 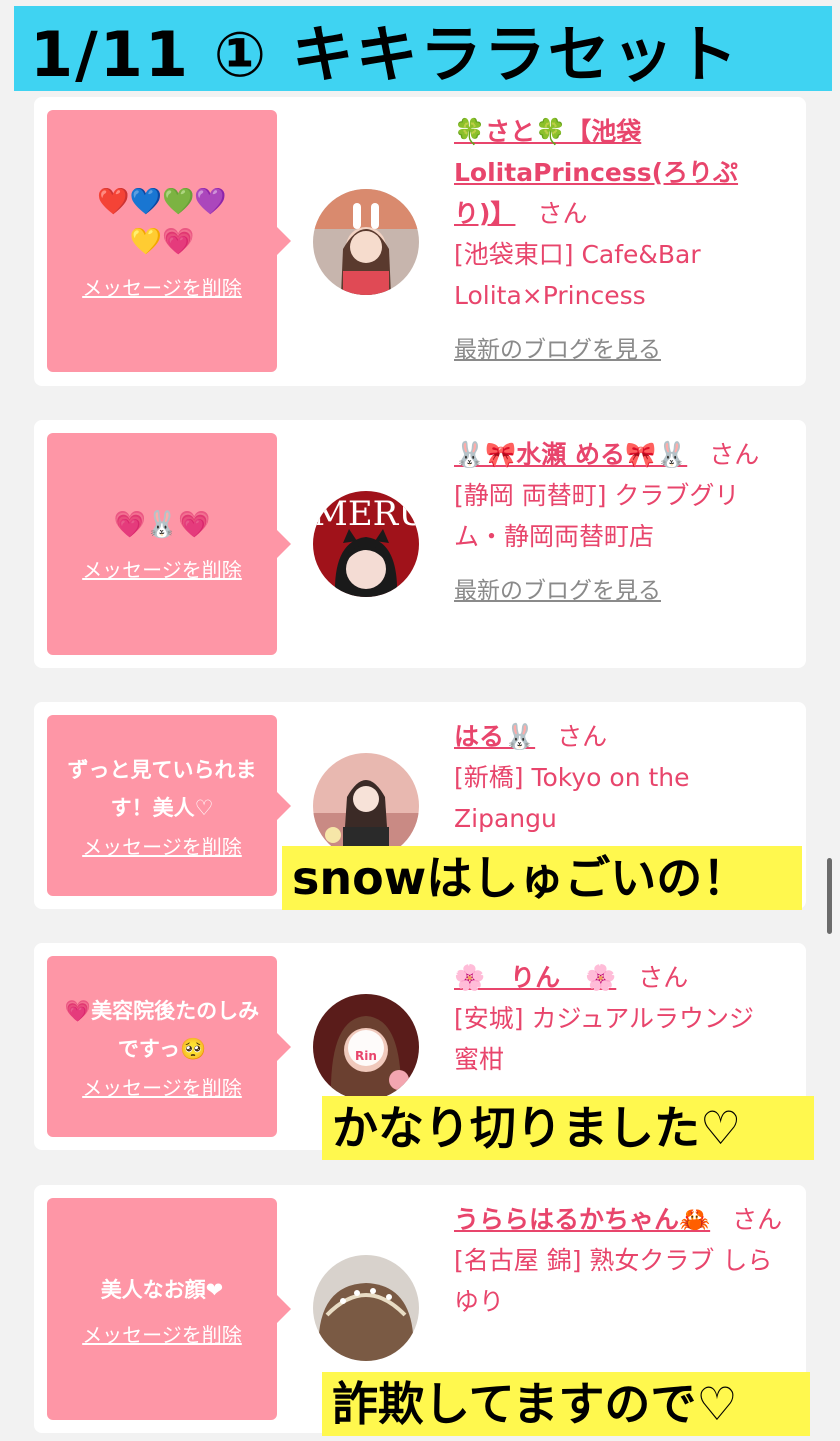 I want to click on message-text: 💗美容院後たのしみですっ🥺, so click(x=162, y=1030).